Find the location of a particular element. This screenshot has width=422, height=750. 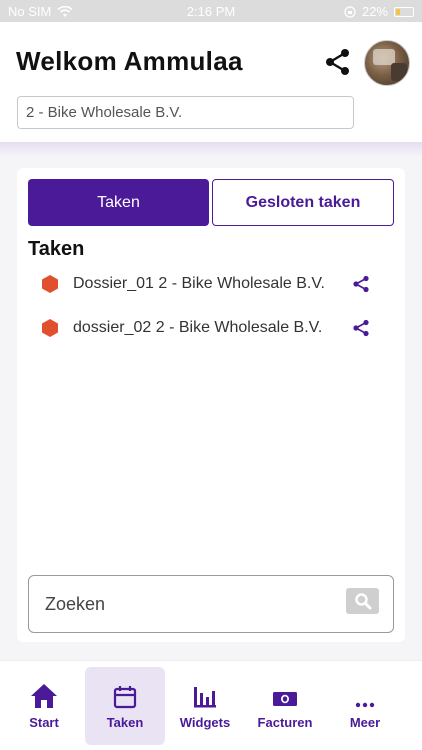

nav-label: Meer is located at coordinates (365, 722).